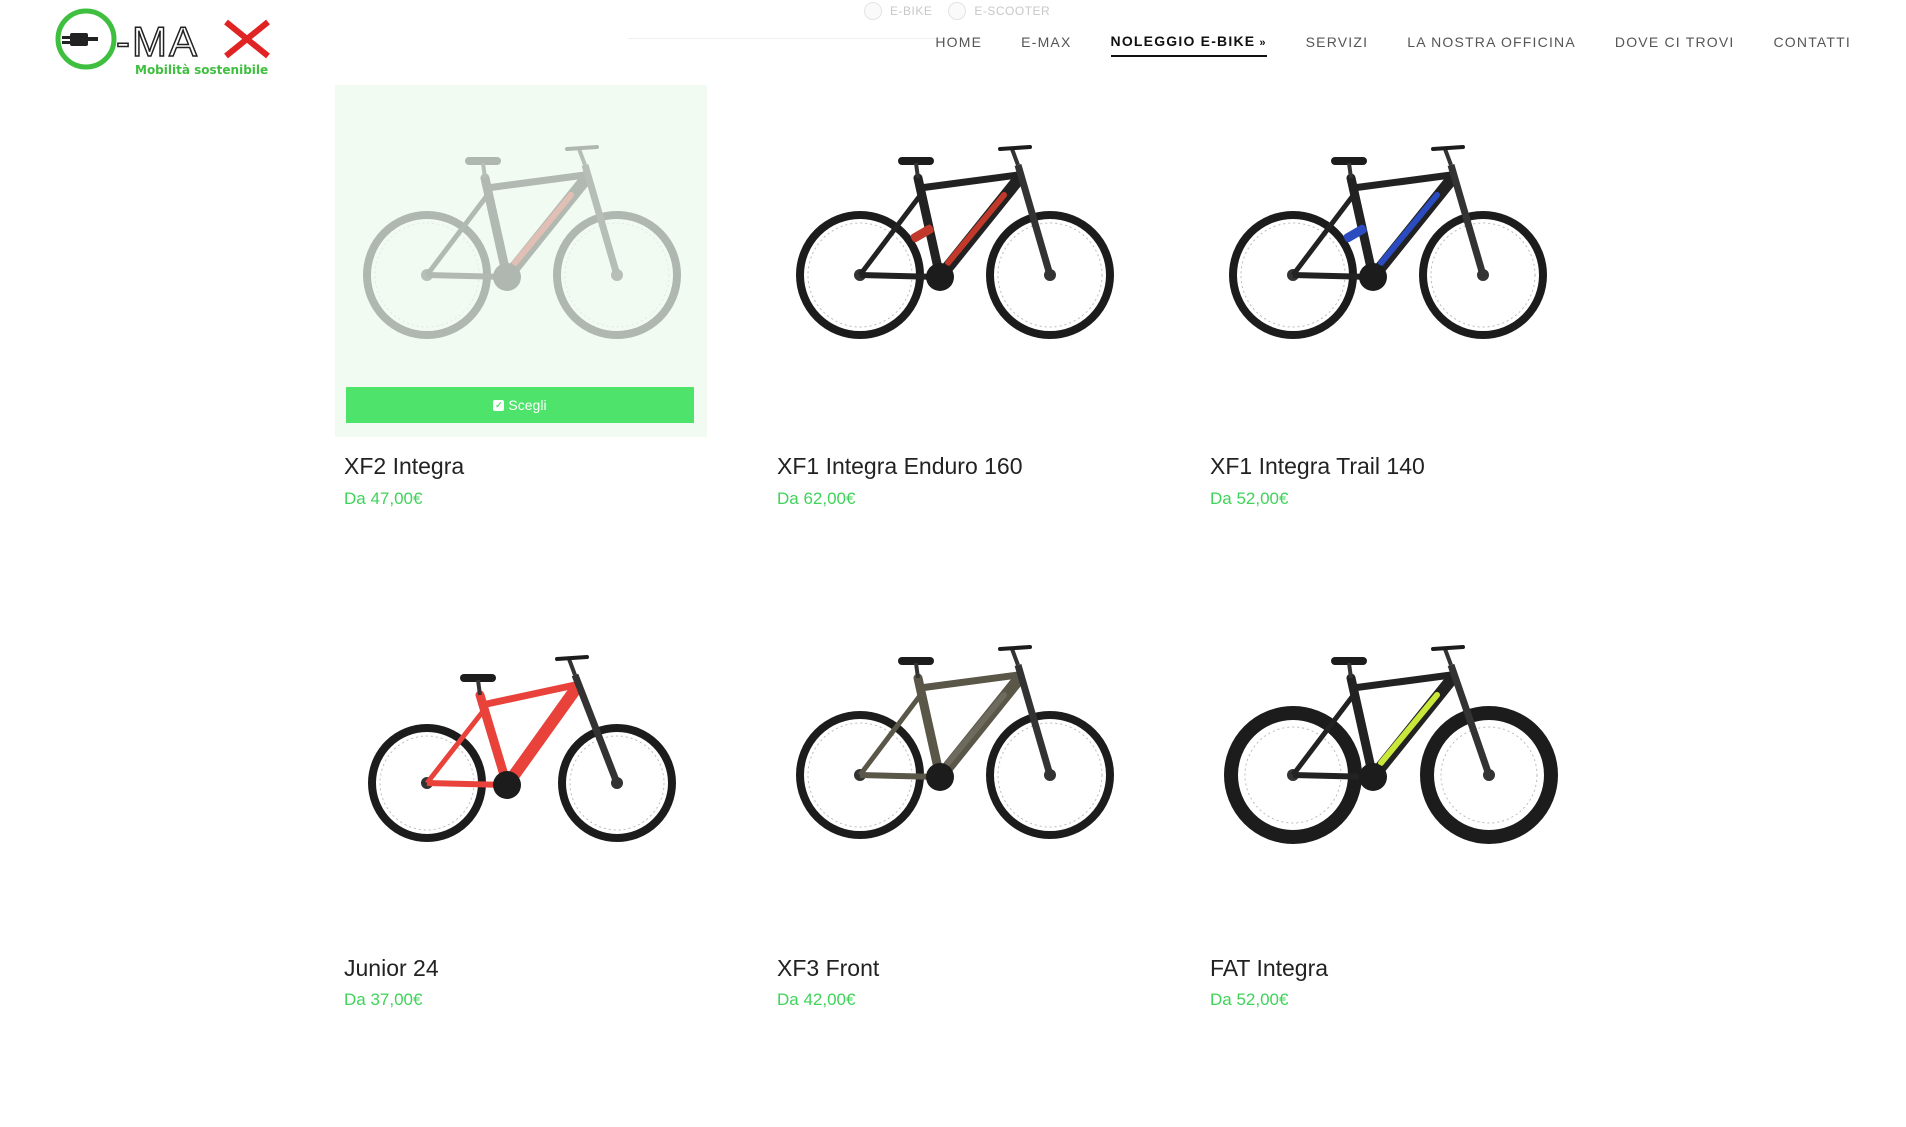  I want to click on product-card: FAT Integra Da 52,00€, so click(1387, 797).